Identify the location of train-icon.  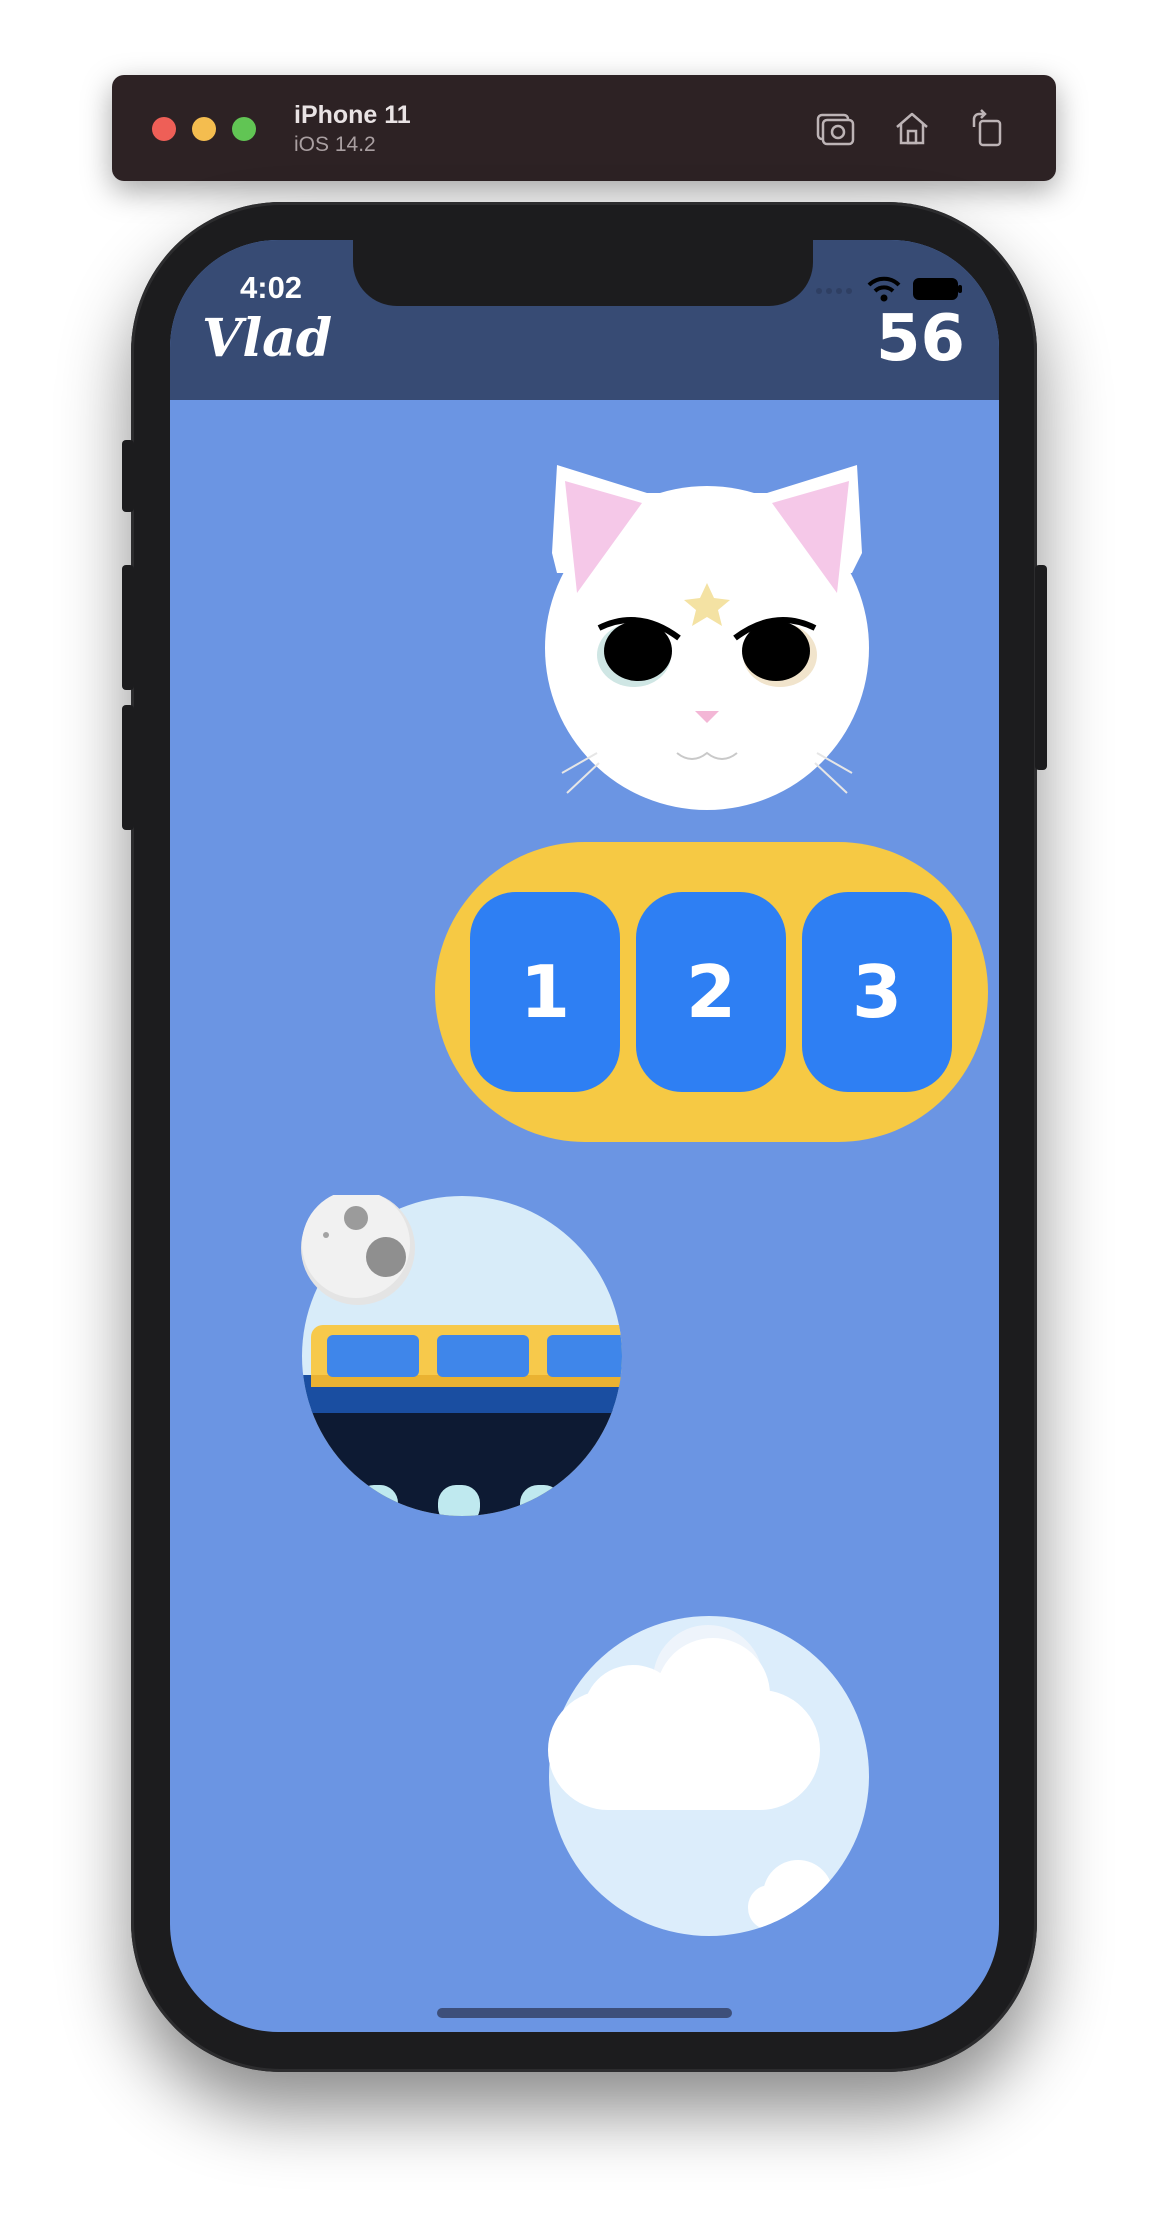
(461, 1353).